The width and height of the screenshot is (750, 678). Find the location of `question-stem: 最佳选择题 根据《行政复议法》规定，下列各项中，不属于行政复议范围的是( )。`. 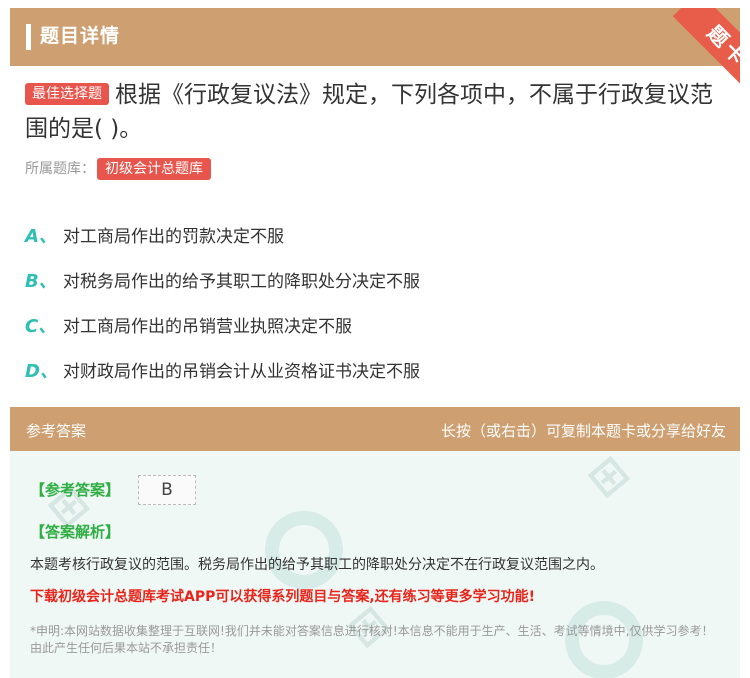

question-stem: 最佳选择题 根据《行政复议法》规定，下列各项中，不属于行政复议范围的是( )。 is located at coordinates (375, 112).